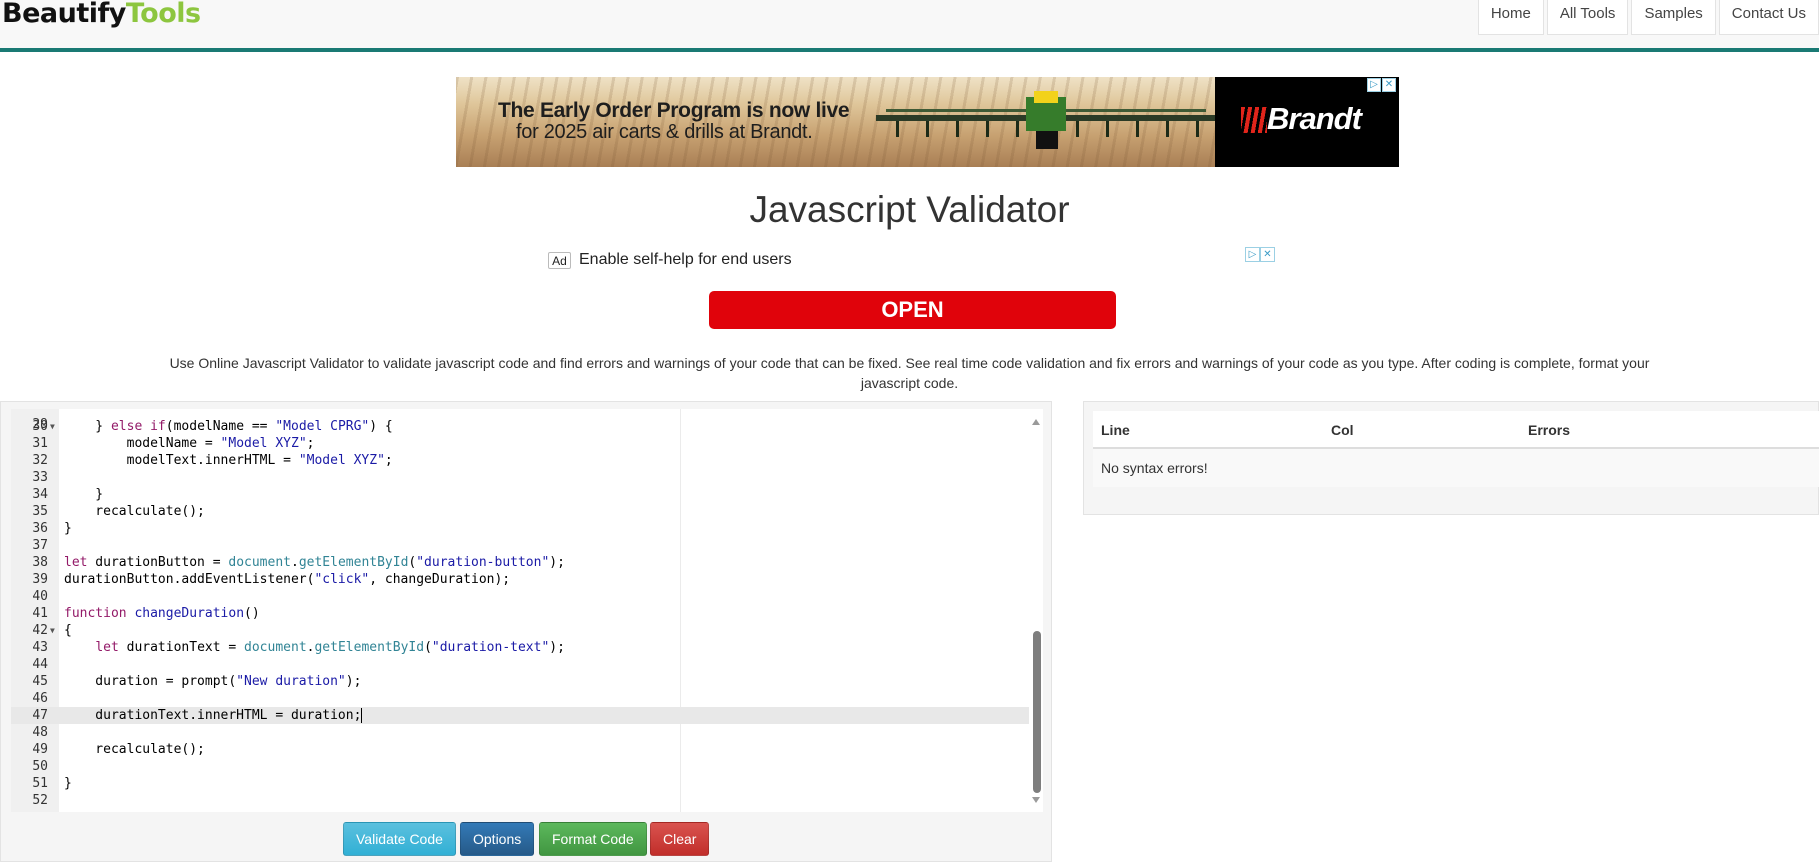 Image resolution: width=1819 pixels, height=862 pixels. I want to click on logo-part-tools: Tools, so click(163, 14).